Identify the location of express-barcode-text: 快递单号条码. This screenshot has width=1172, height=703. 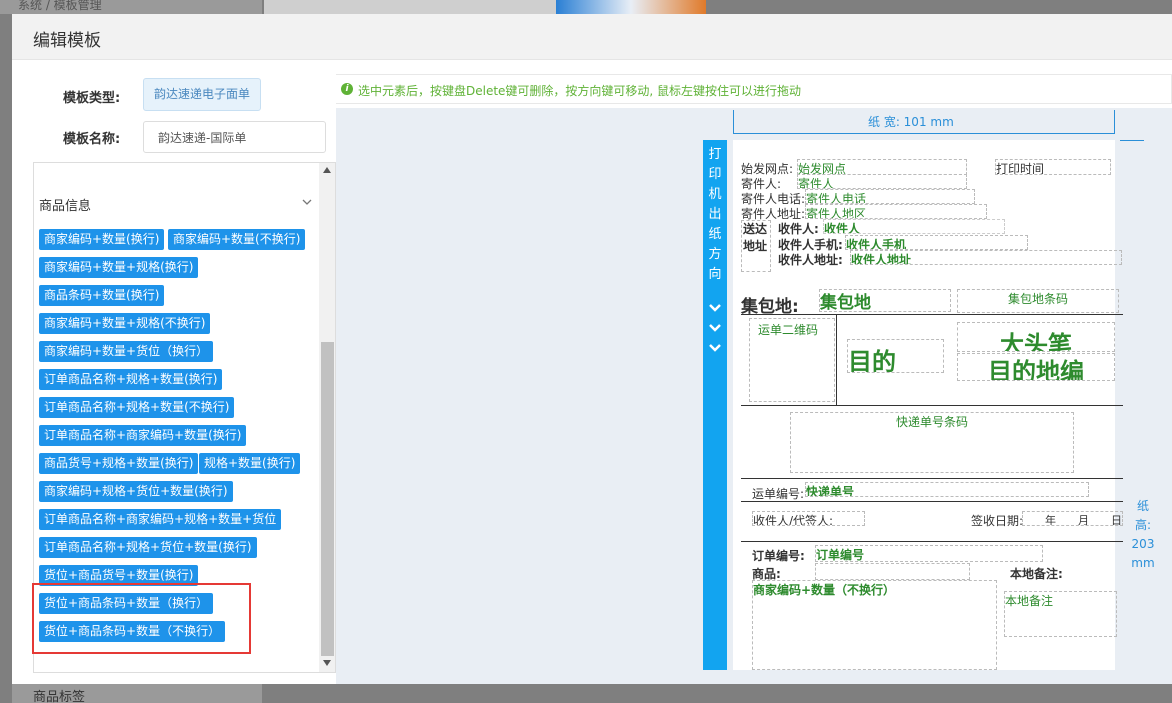
(931, 422).